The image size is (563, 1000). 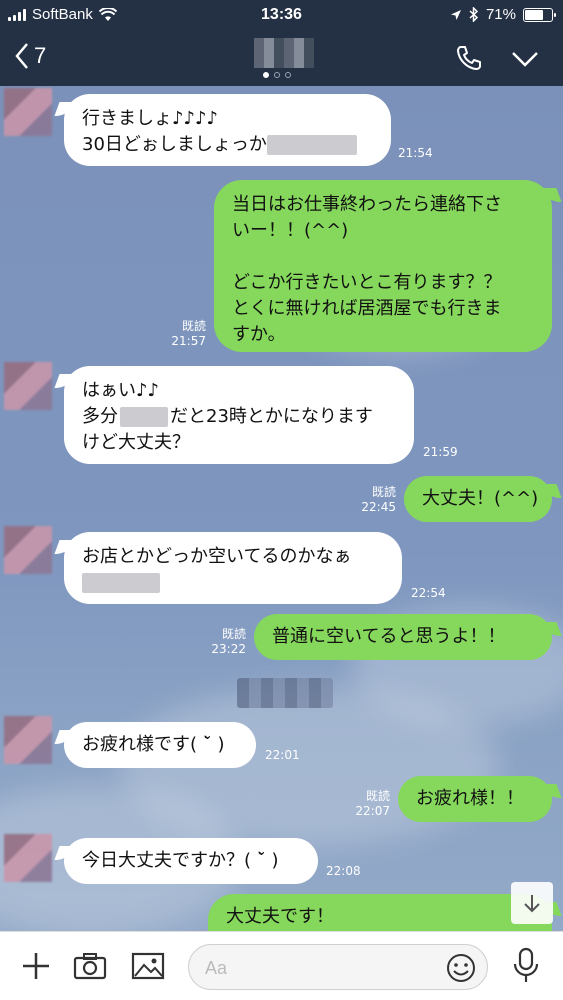 What do you see at coordinates (217, 556) in the screenshot?
I see `message-line: お店とかどっか空いてるのかなぁ` at bounding box center [217, 556].